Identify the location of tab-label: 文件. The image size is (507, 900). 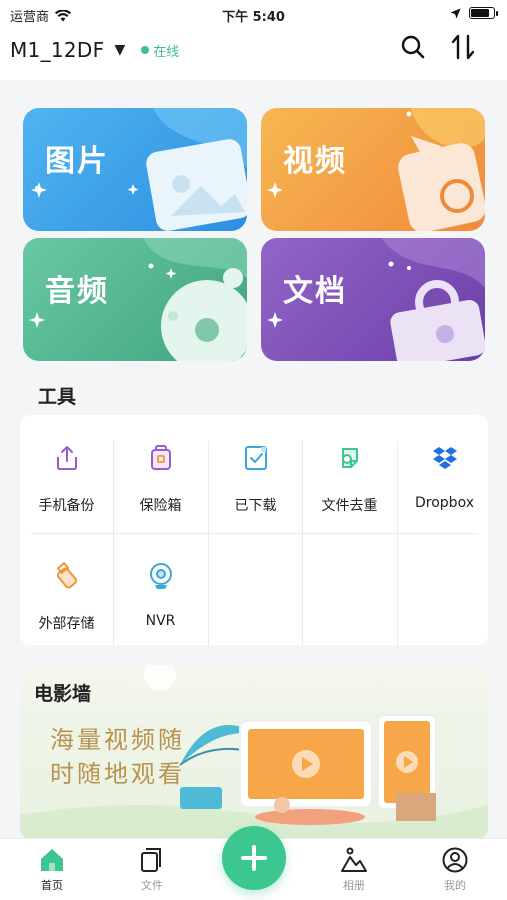
(152, 885).